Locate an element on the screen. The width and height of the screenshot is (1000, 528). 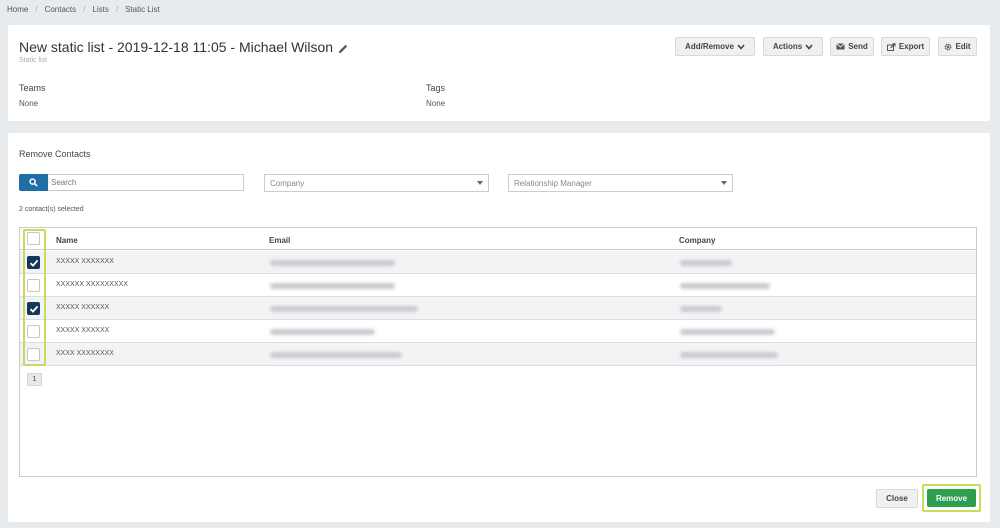
breadcrumb-contacts: Contacts is located at coordinates (61, 9).